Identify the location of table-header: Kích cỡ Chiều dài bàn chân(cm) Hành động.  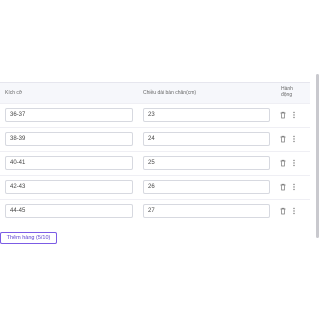
(155, 93).